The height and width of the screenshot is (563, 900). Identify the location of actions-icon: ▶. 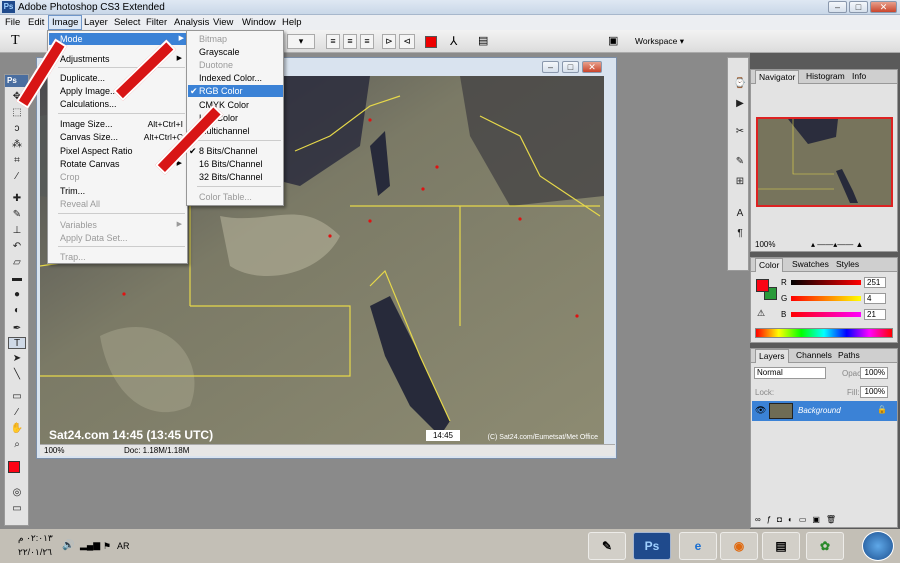
(740, 104).